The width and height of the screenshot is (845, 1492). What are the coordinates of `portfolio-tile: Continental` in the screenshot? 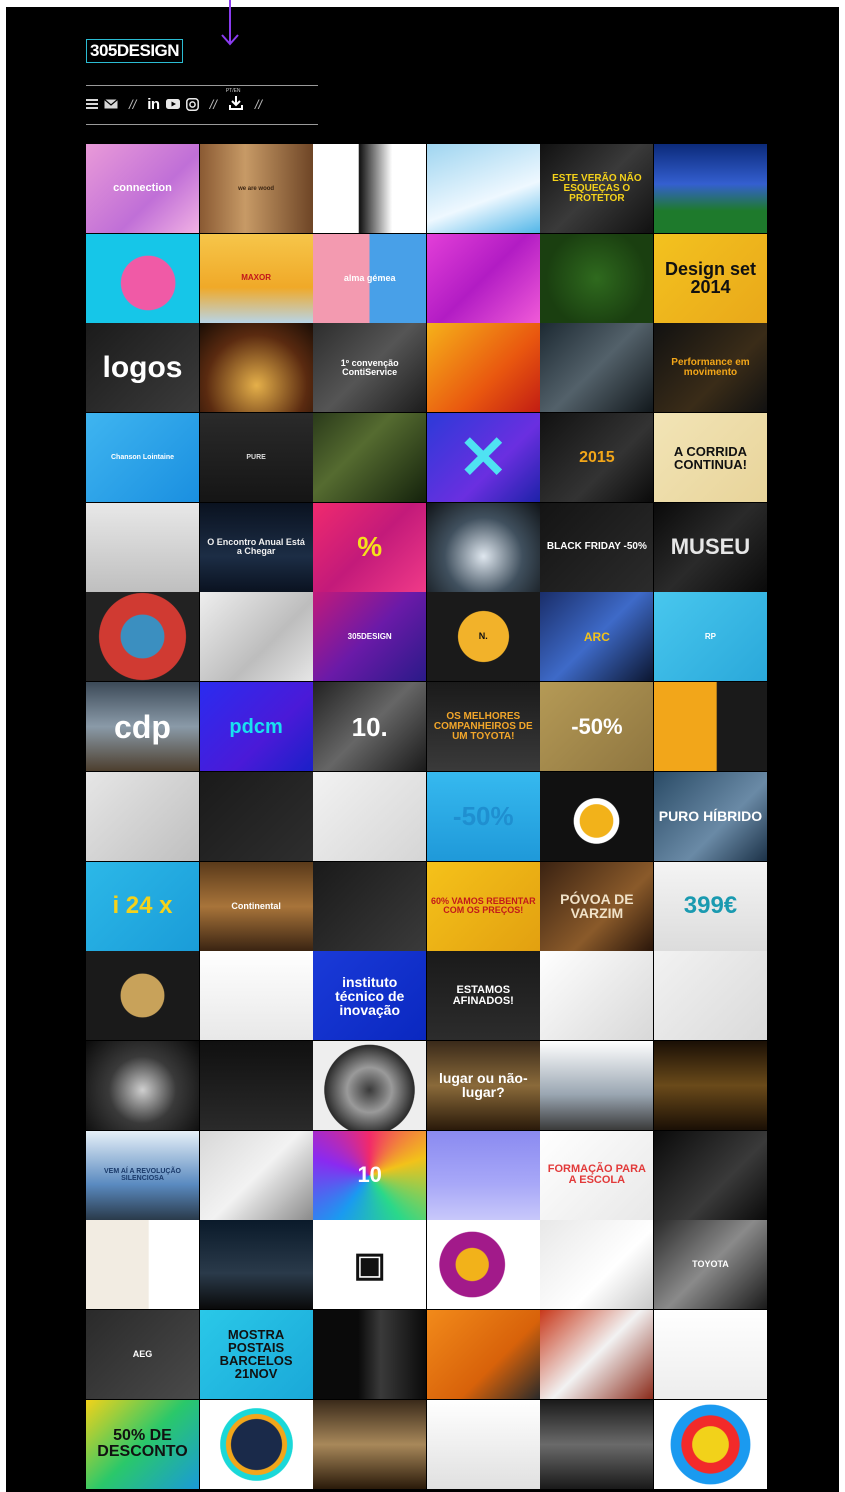 It's located at (256, 906).